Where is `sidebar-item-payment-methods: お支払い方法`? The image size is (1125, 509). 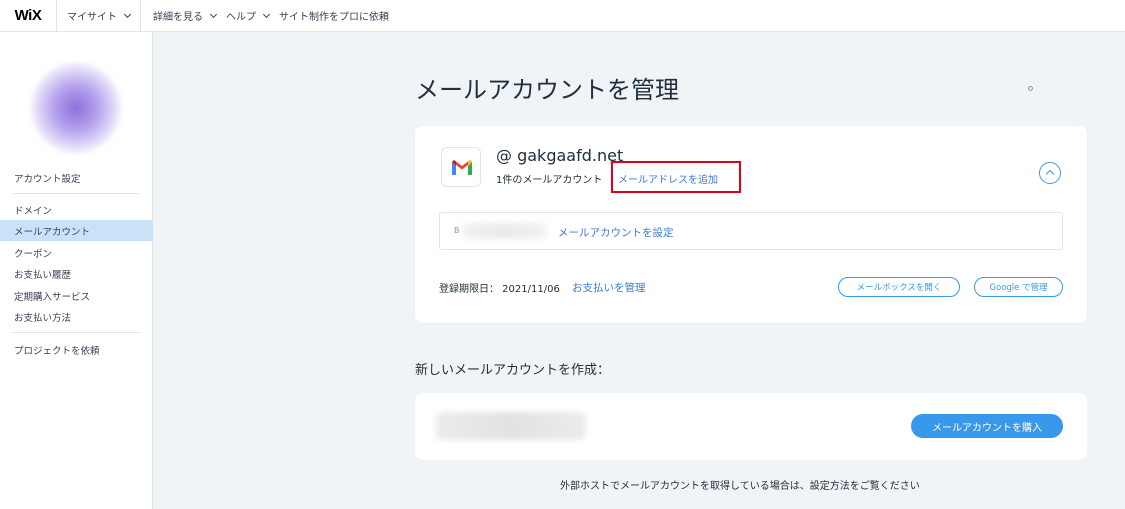
sidebar-item-payment-methods: お支払い方法 is located at coordinates (42, 317).